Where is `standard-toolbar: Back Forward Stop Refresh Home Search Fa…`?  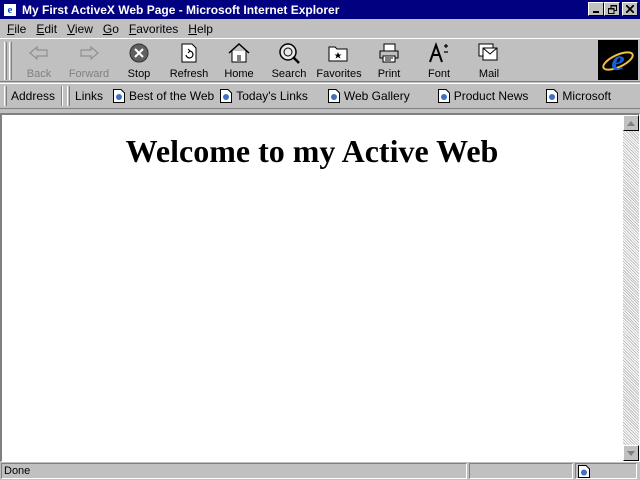
standard-toolbar: Back Forward Stop Refresh Home Search Fa… is located at coordinates (320, 60).